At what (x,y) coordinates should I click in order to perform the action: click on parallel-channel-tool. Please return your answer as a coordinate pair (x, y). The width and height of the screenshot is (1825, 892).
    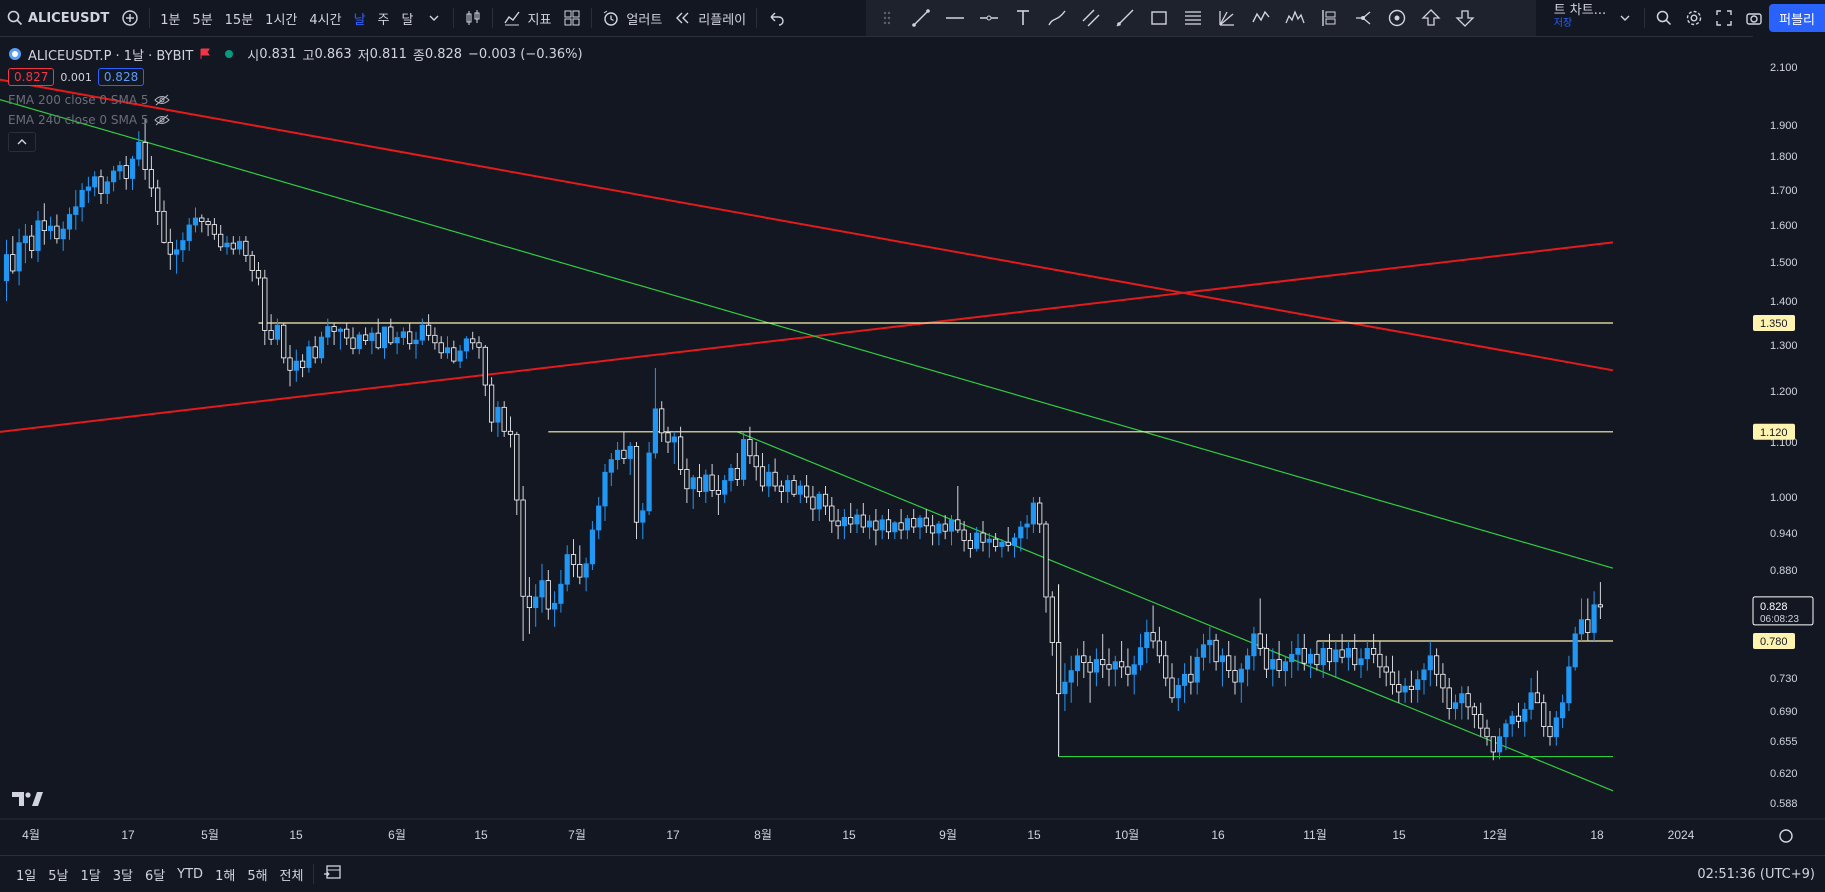
    Looking at the image, I should click on (1091, 18).